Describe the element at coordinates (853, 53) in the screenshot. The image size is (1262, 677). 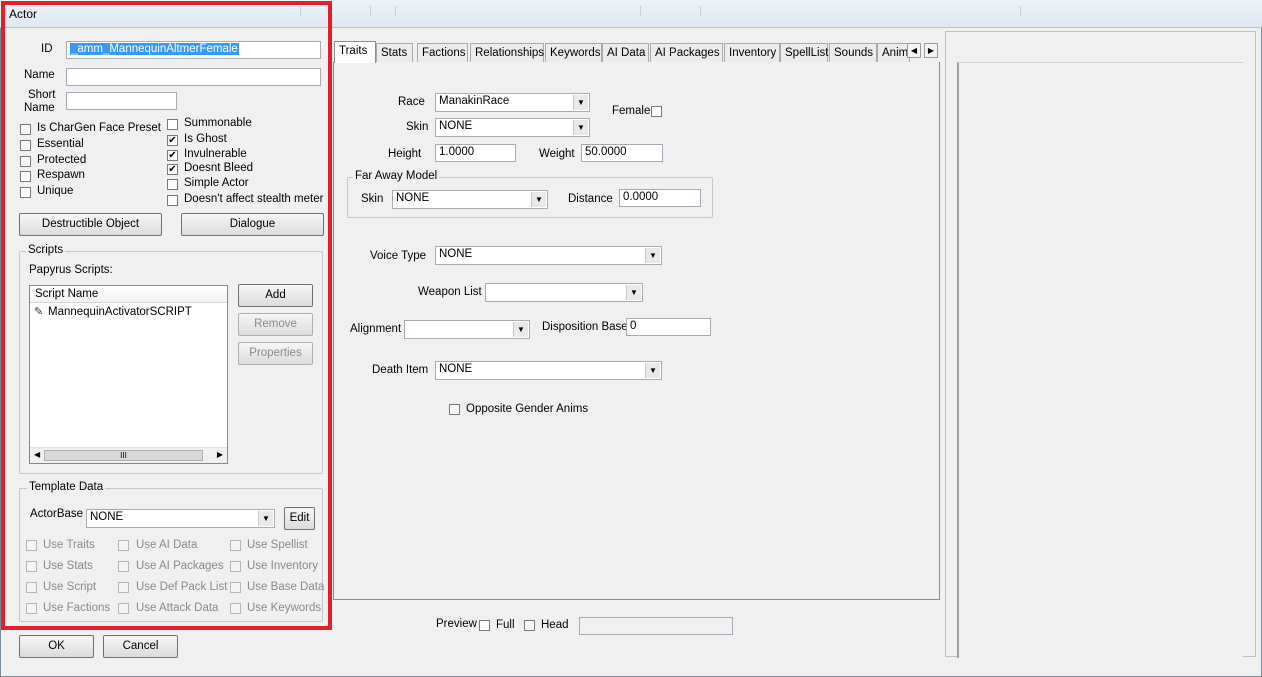
I see `tab-sounds: Sounds` at that location.